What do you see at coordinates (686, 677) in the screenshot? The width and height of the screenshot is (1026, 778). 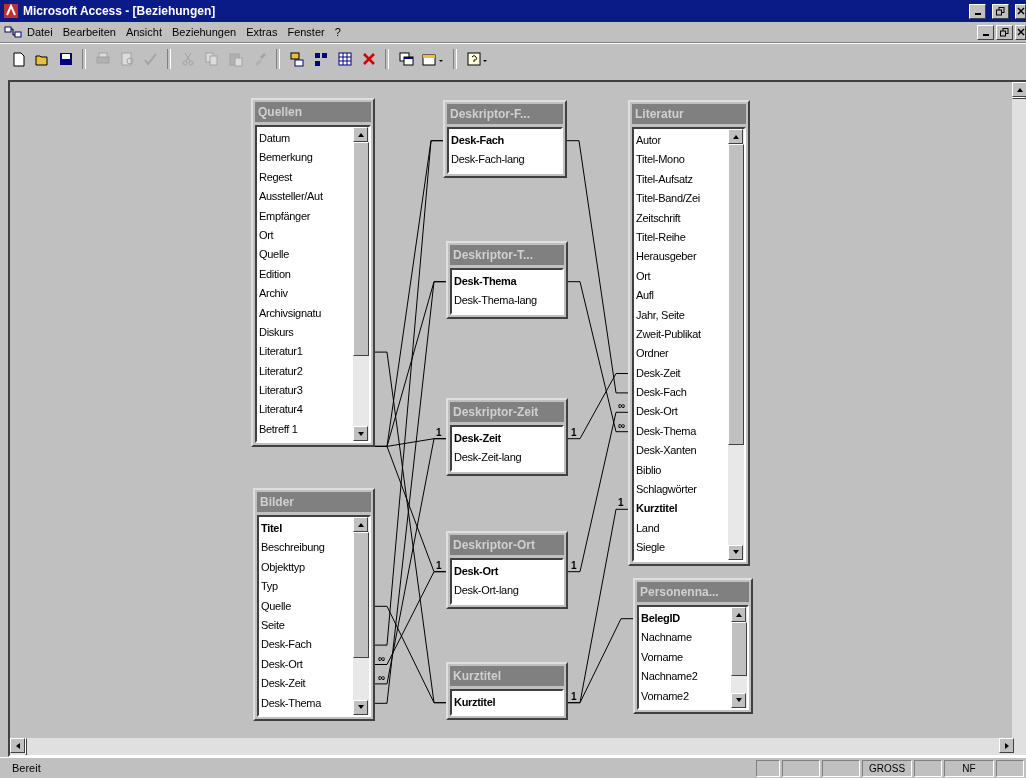 I see `field-item: Nachname2` at bounding box center [686, 677].